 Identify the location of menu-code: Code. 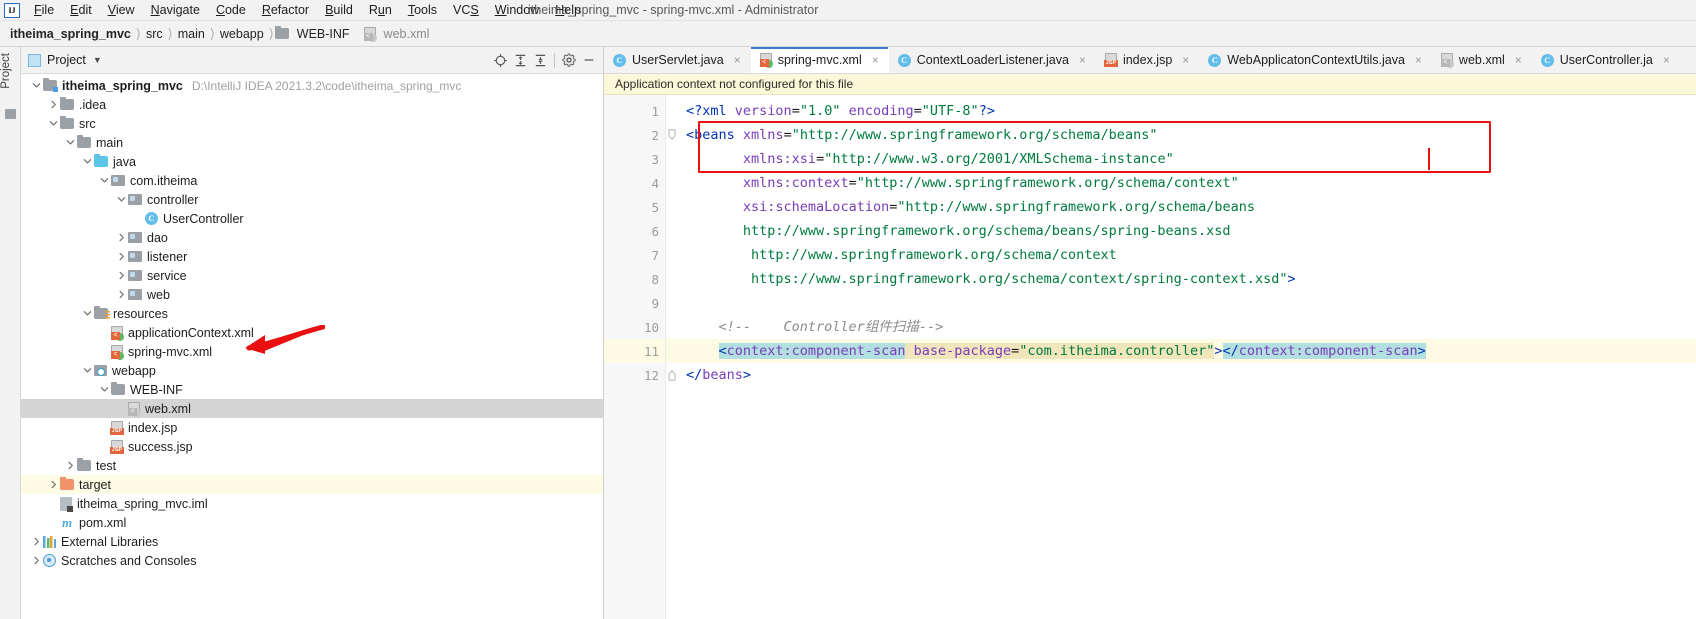
(231, 10).